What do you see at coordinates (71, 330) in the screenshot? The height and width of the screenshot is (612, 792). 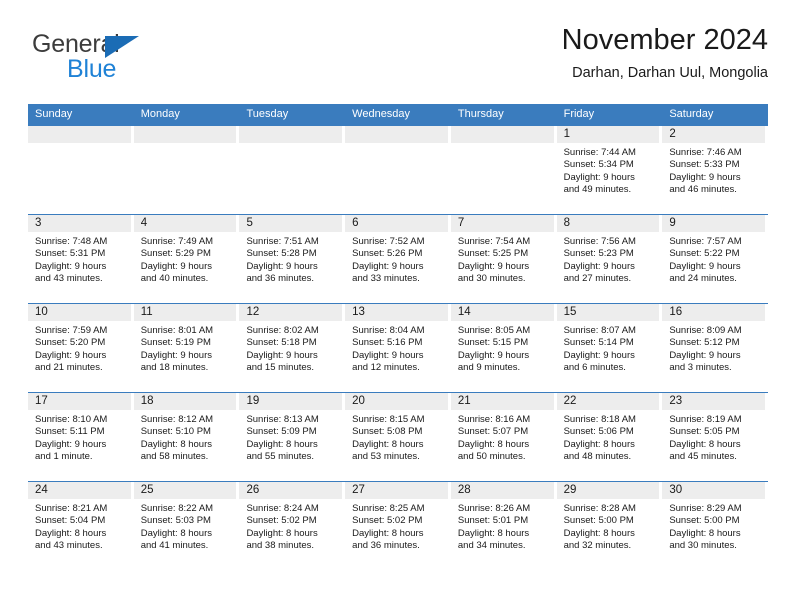 I see `sunrise-text: Sunrise: 7:59 AM` at bounding box center [71, 330].